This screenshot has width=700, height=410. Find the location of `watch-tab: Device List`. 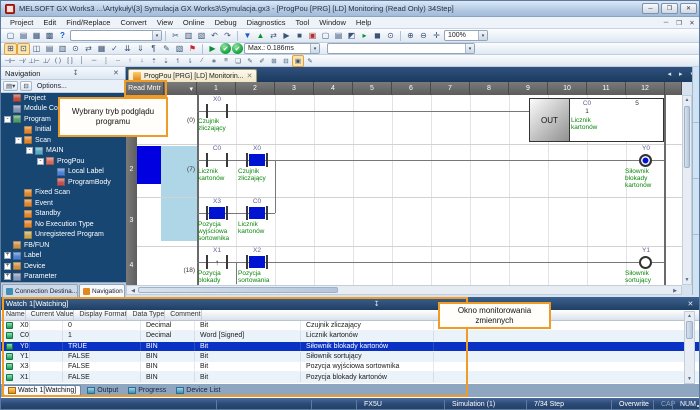

watch-tab: Device List is located at coordinates (198, 390).